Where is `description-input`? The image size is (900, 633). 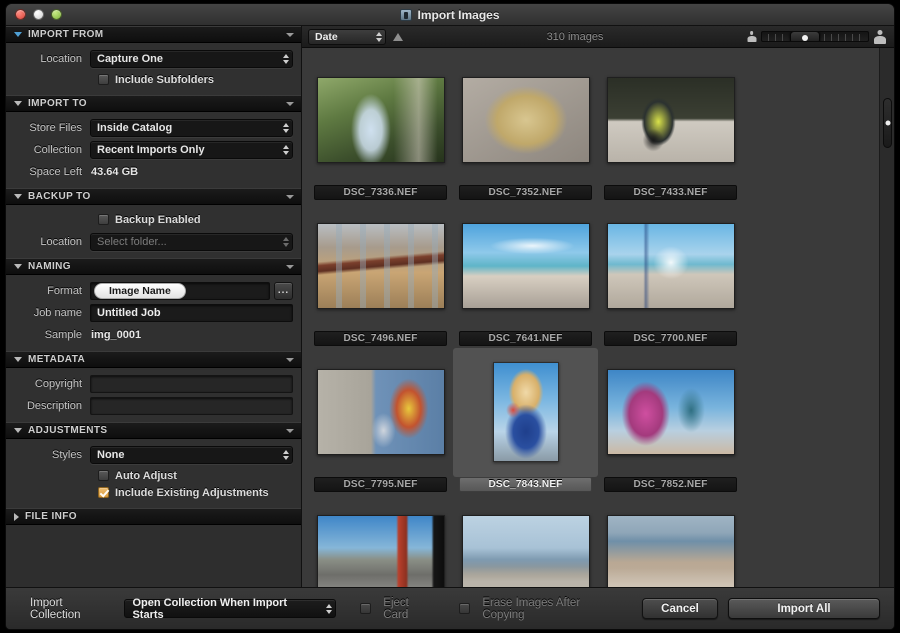
description-input is located at coordinates (191, 405).